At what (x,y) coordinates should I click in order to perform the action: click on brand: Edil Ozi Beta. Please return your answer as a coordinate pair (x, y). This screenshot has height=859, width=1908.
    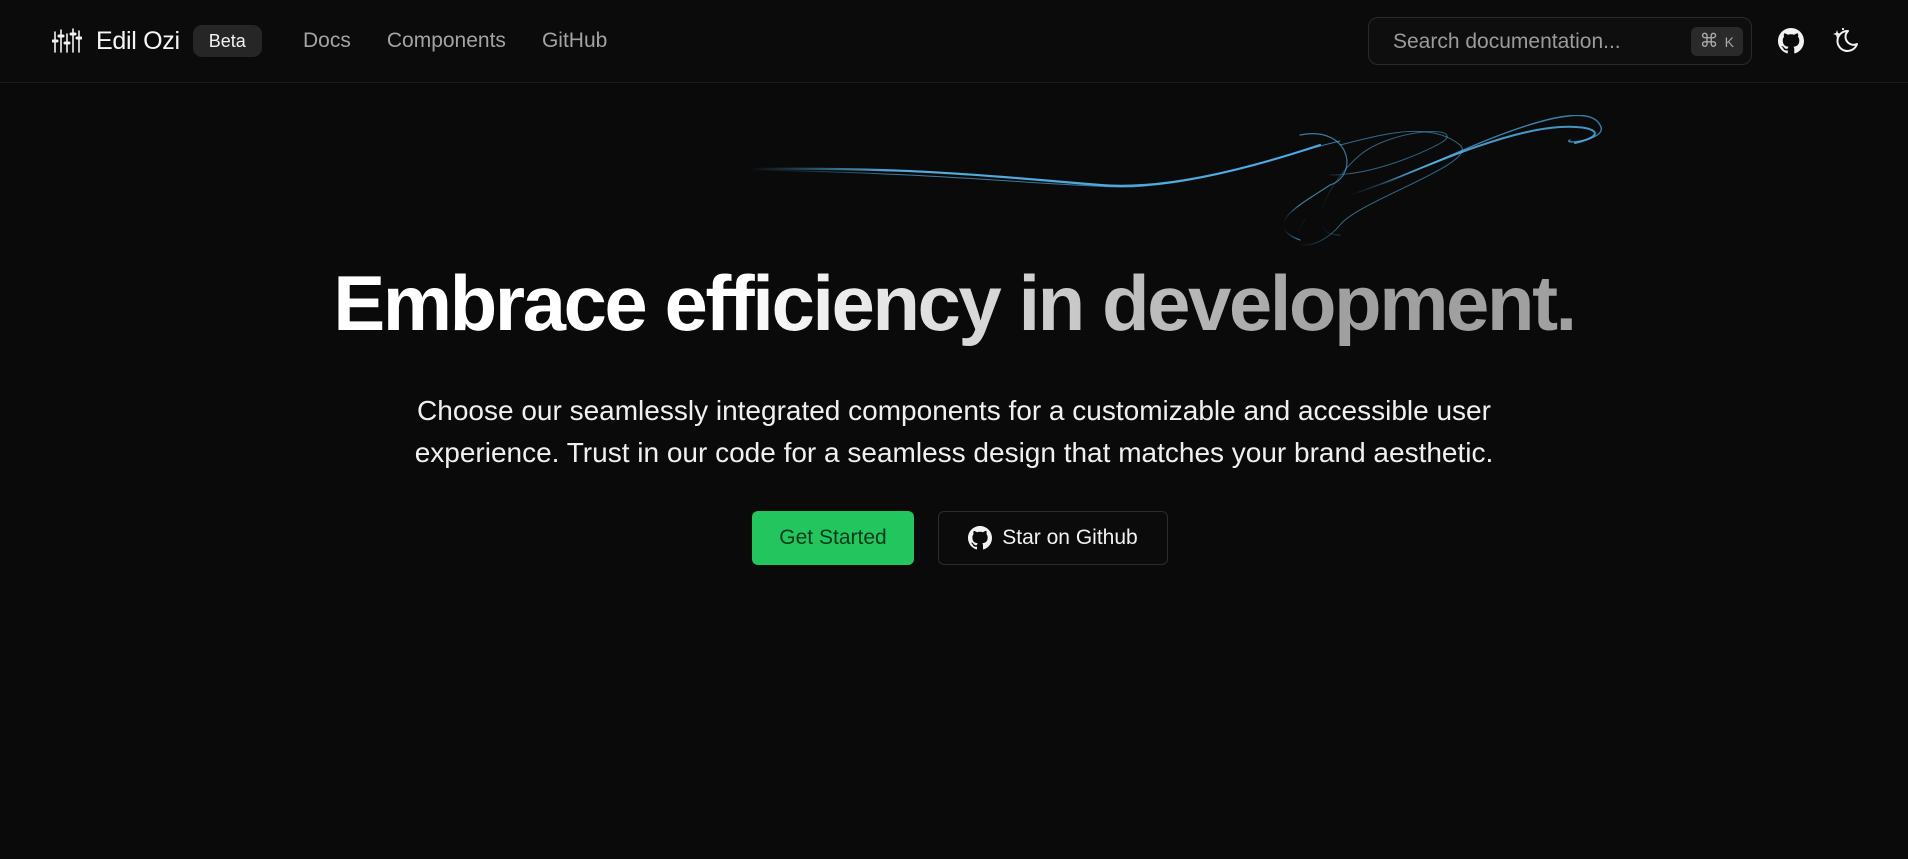
    Looking at the image, I should click on (157, 41).